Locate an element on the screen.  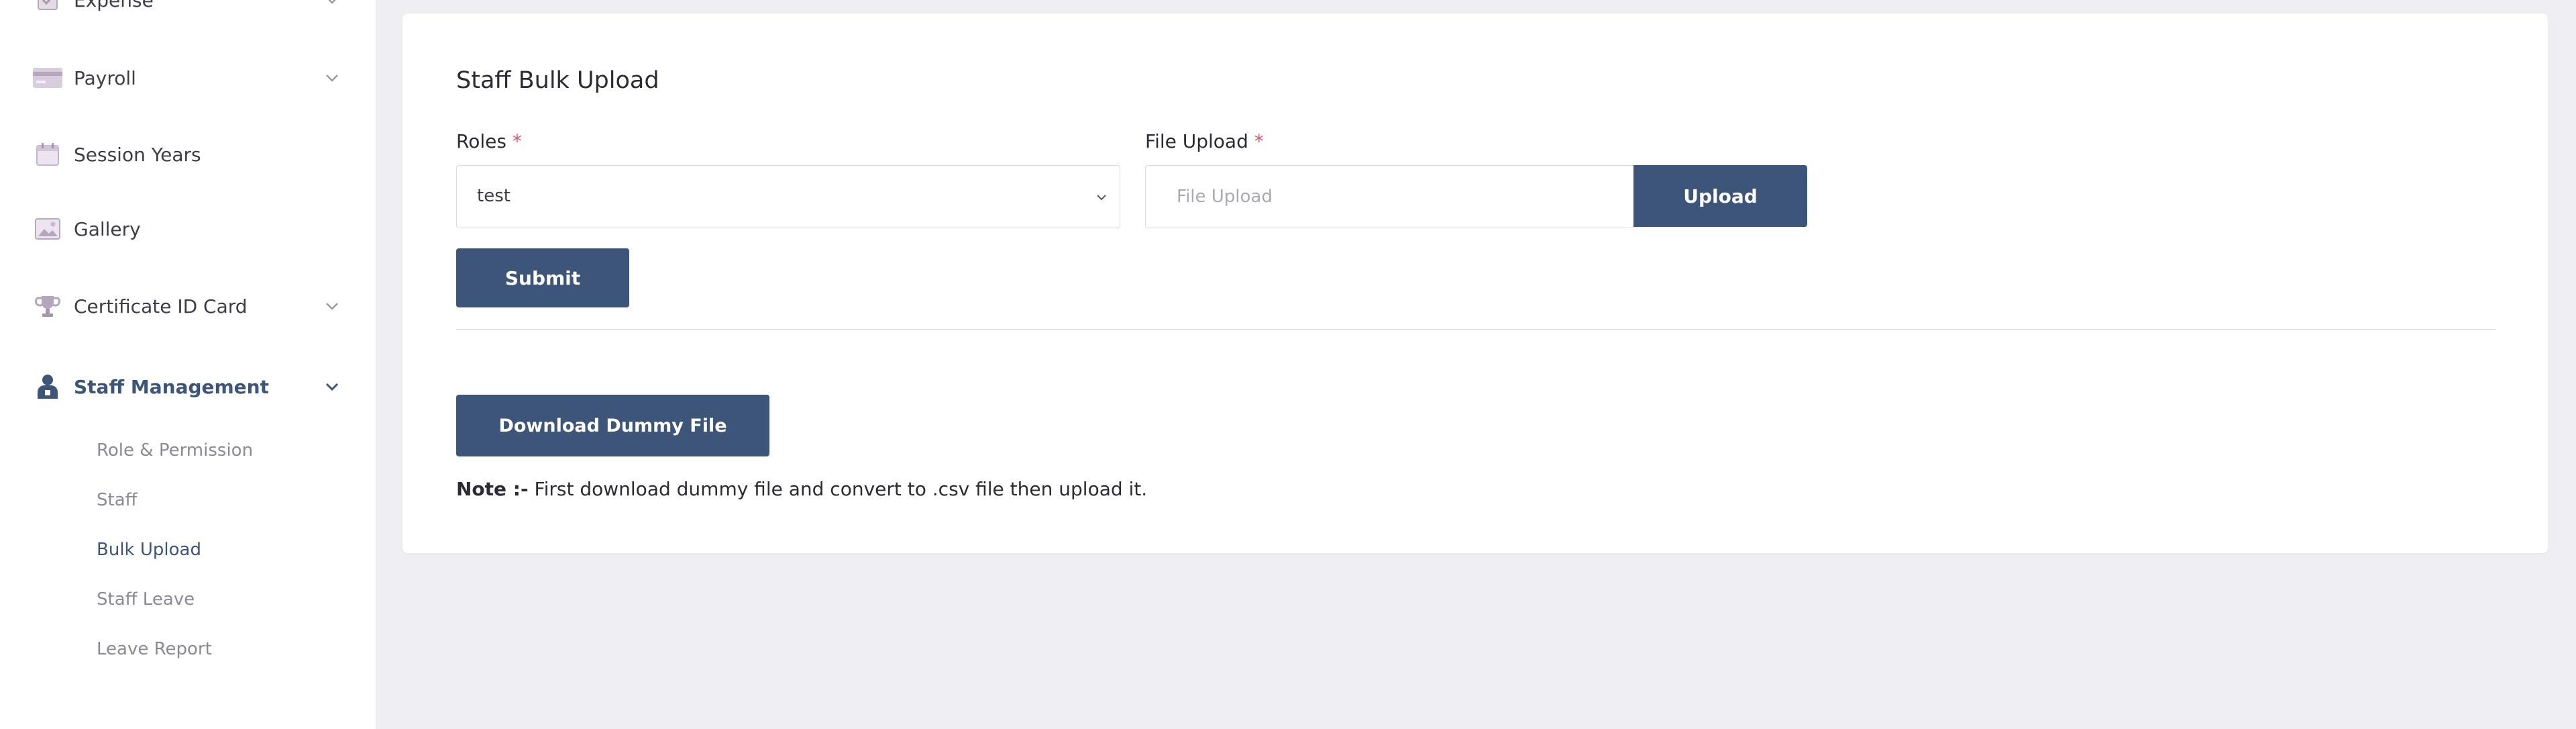
upload-button: Upload is located at coordinates (1720, 196).